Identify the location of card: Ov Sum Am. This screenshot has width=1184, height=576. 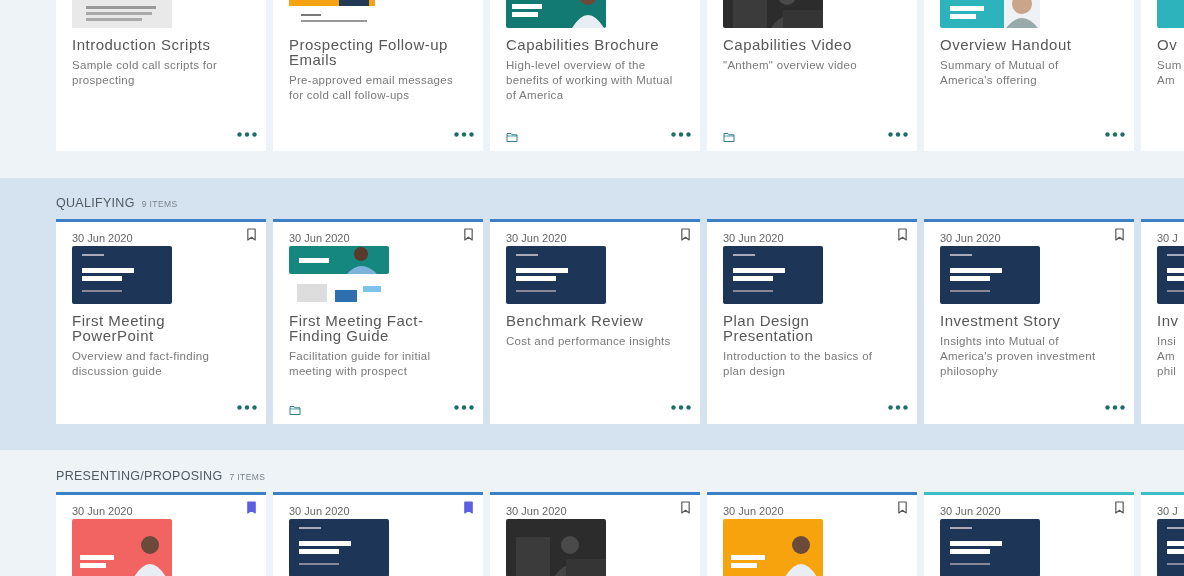
(1162, 75).